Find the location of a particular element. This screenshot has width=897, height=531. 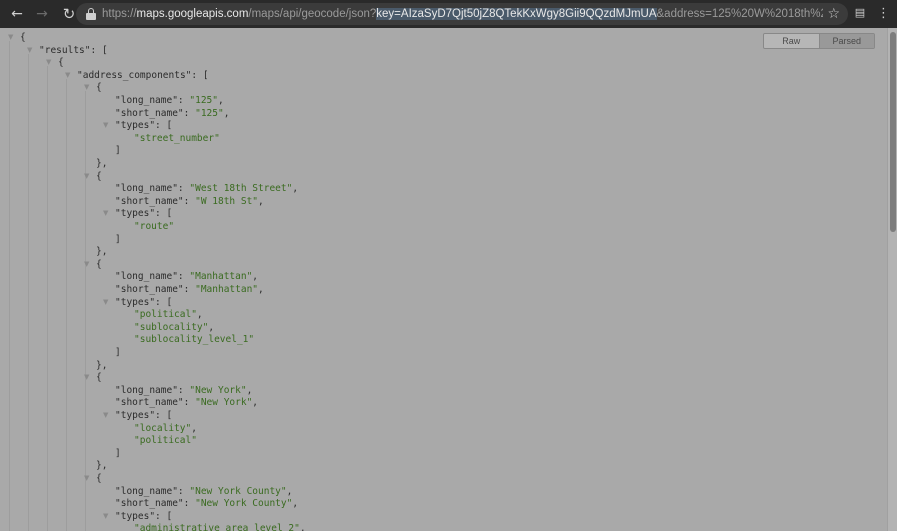

vertical-scrollbar is located at coordinates (892, 279).